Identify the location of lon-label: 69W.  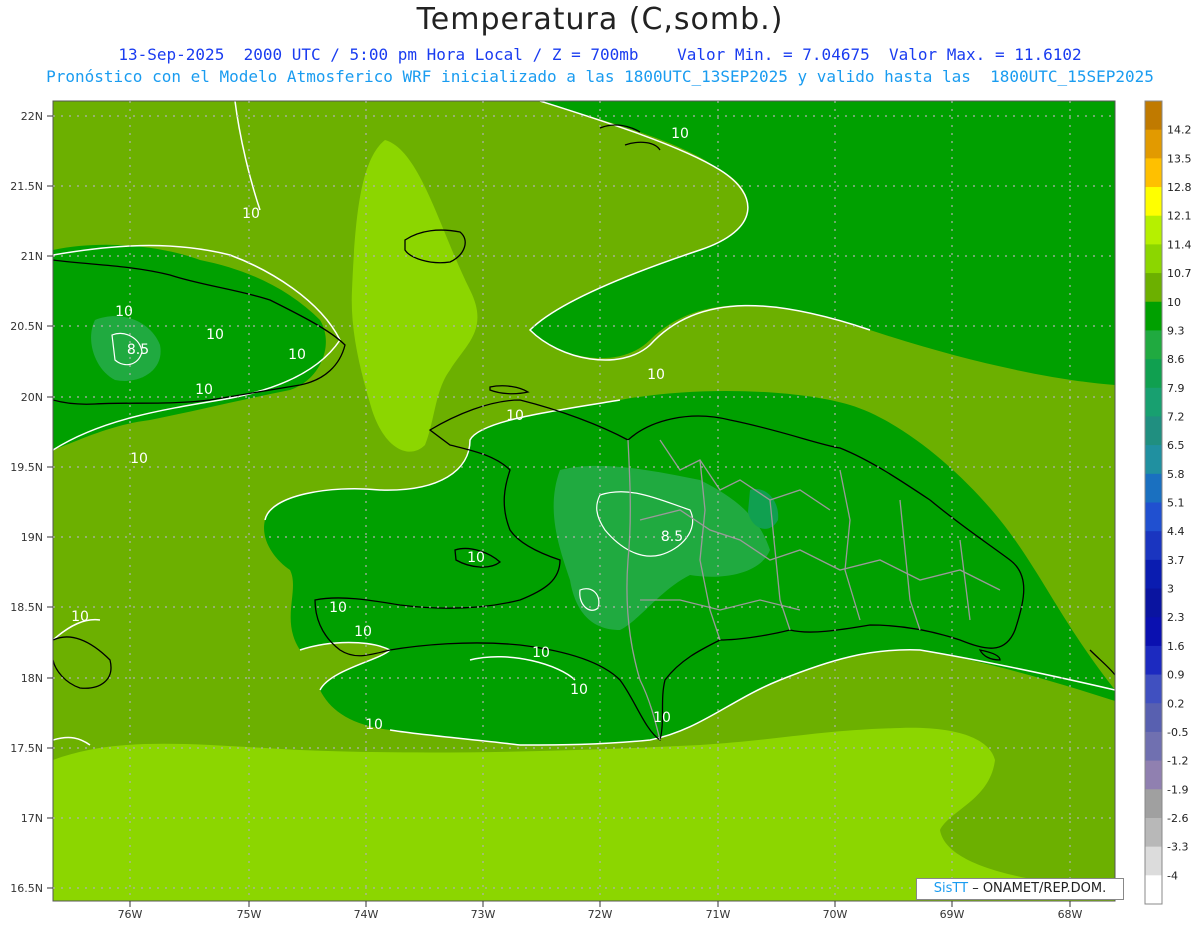
(952, 914).